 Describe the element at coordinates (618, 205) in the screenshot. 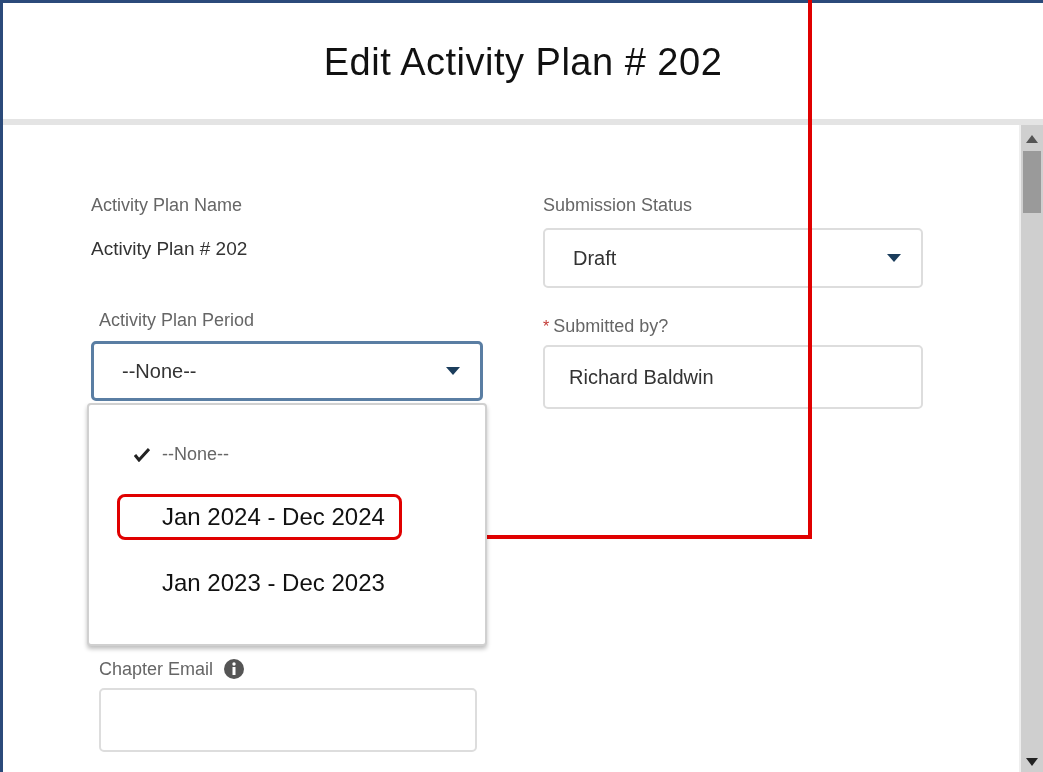

I see `field-label: Submission Status` at that location.